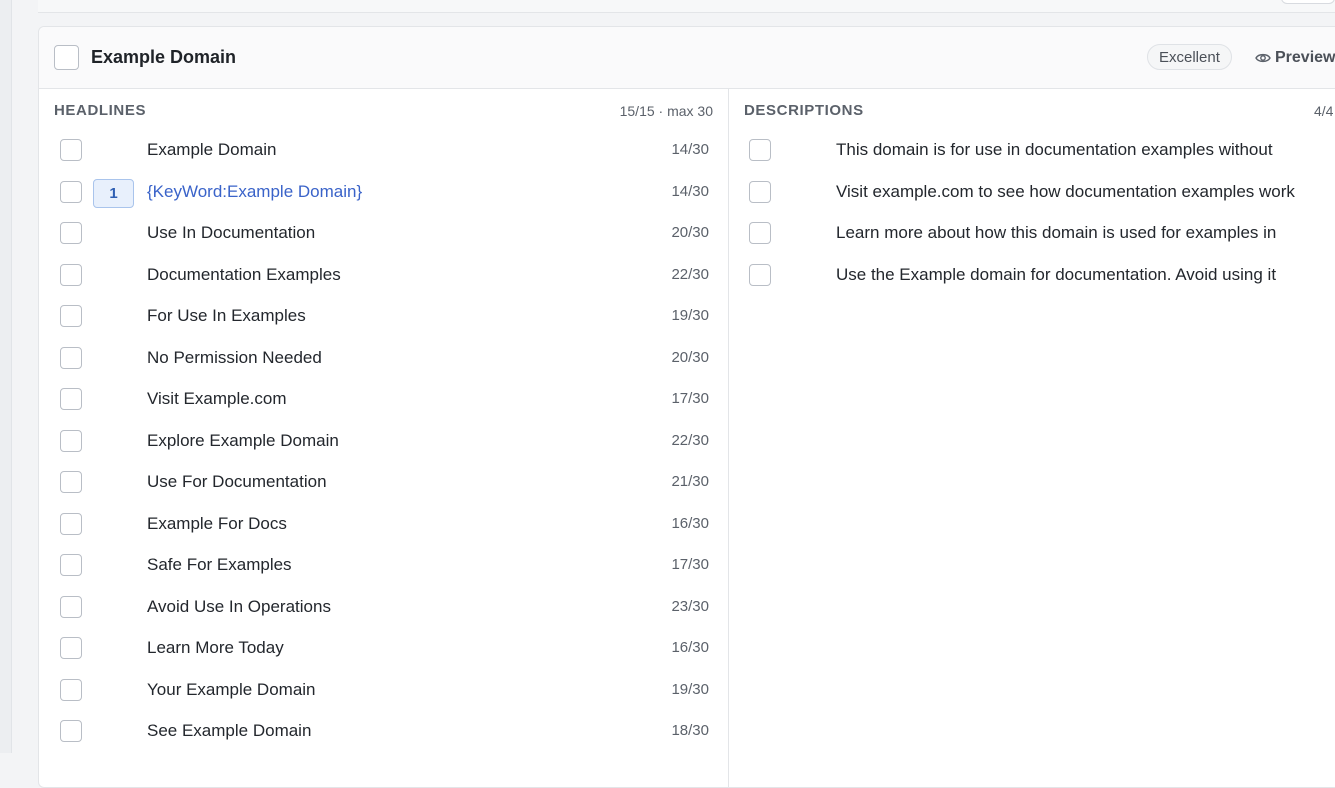 Image resolution: width=1335 pixels, height=788 pixels. Describe the element at coordinates (804, 110) in the screenshot. I see `descriptions-title: DESCRIPTIONS` at that location.